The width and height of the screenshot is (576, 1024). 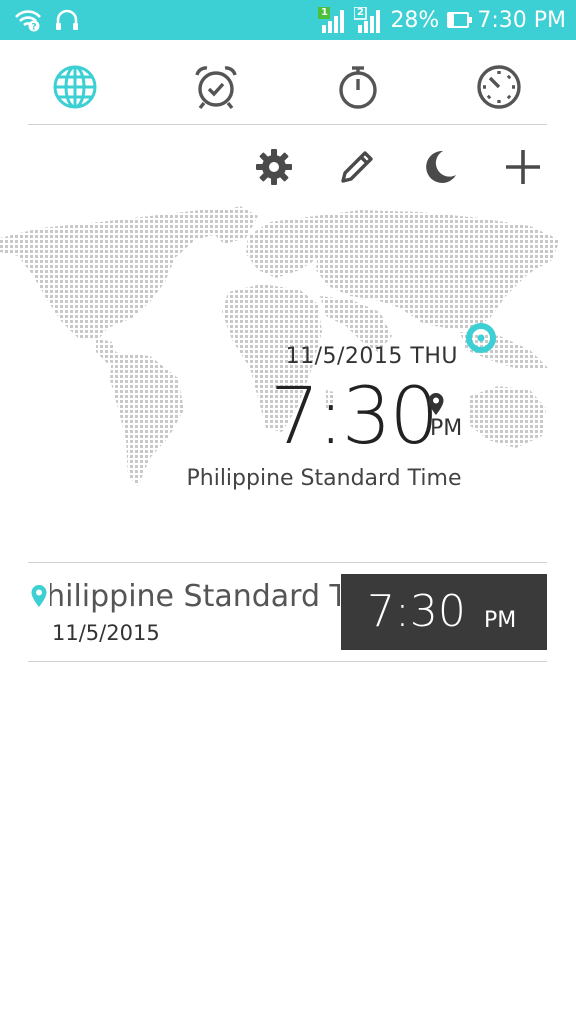 I want to click on plus-icon, so click(x=523, y=167).